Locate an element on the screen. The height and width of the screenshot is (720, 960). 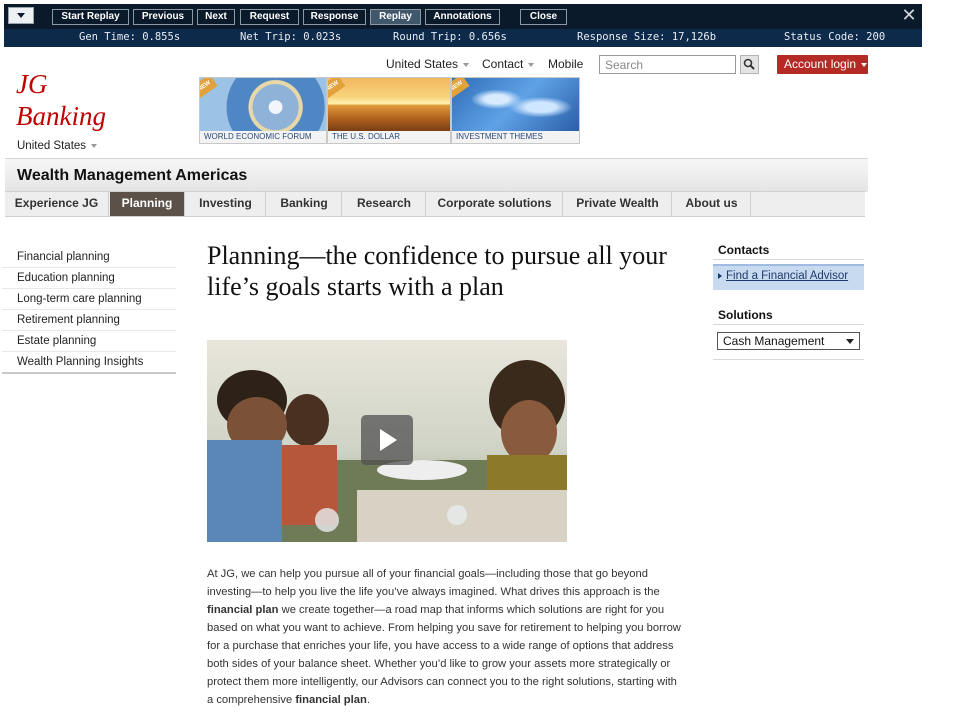
logo-line-1: JG is located at coordinates (32, 84).